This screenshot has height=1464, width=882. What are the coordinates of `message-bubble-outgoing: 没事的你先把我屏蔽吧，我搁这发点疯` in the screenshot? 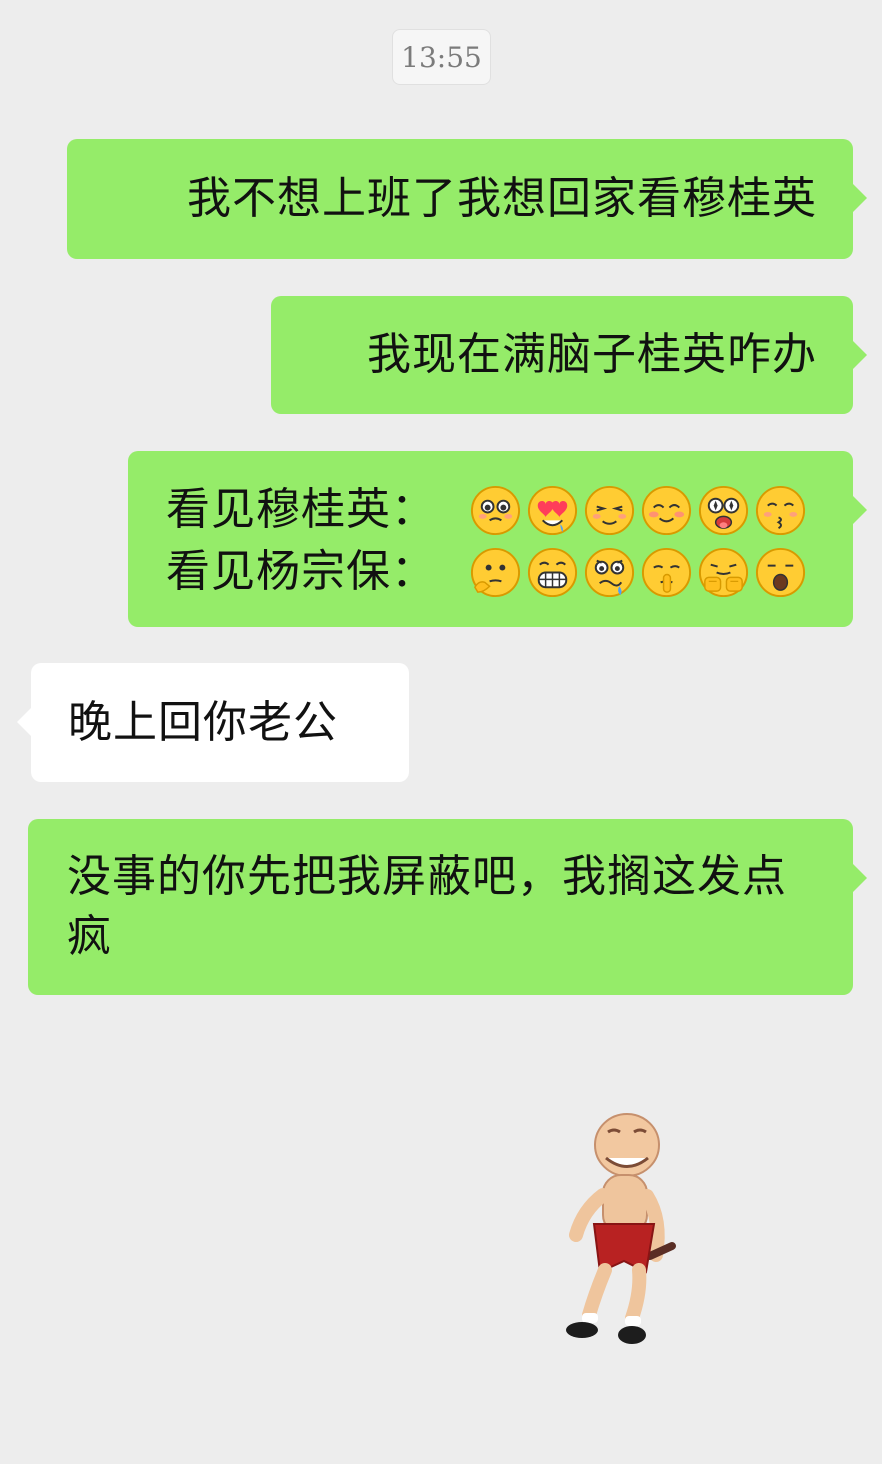 It's located at (447, 907).